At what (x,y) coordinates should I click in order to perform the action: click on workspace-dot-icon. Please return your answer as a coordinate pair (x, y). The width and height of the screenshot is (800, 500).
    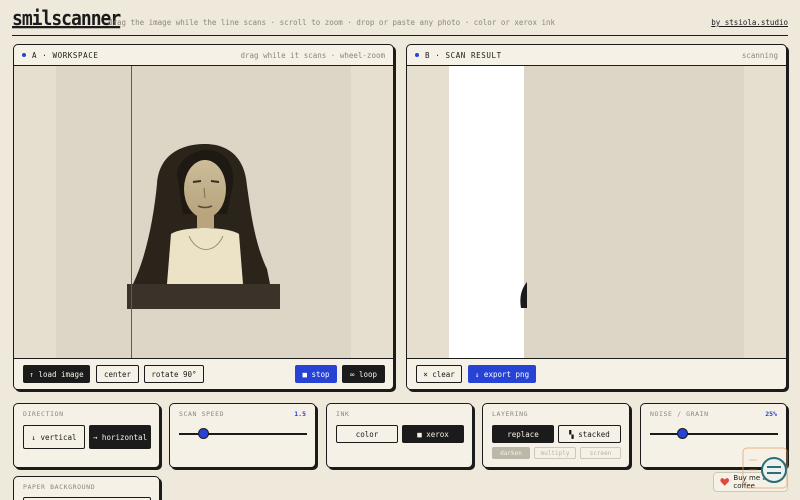
    Looking at the image, I should click on (24, 55).